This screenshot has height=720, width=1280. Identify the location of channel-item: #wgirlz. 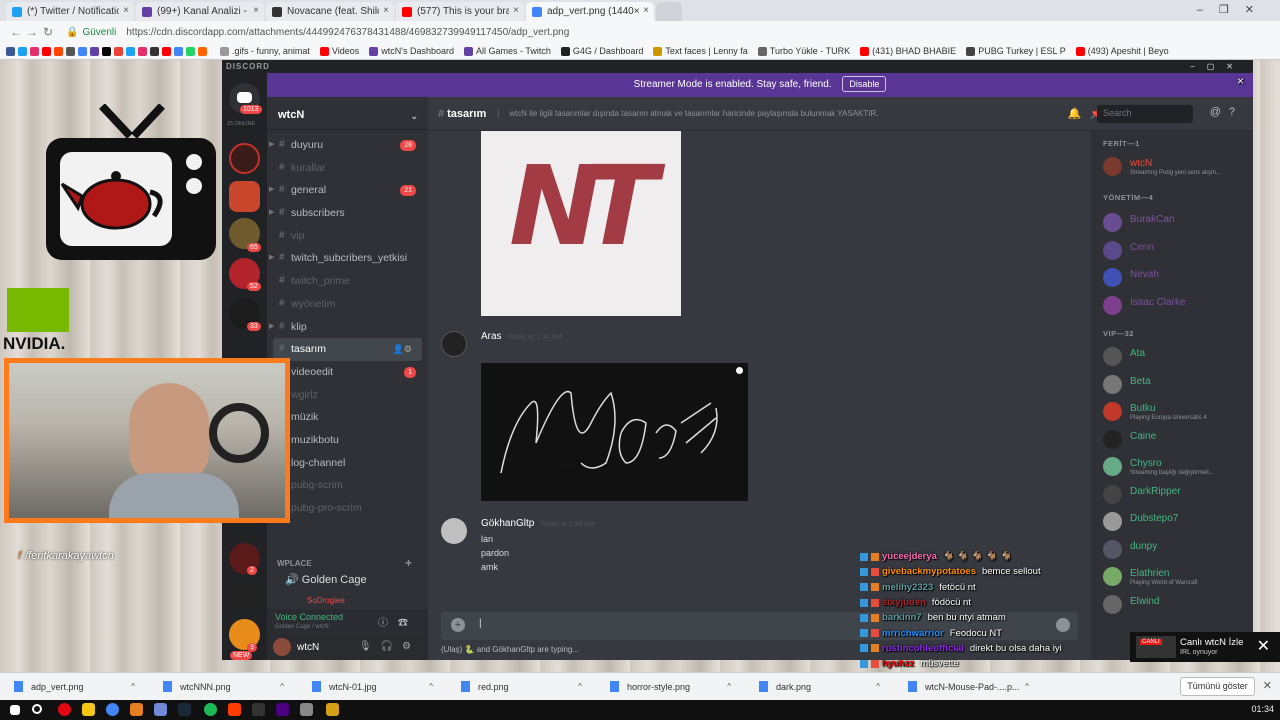
(347, 395).